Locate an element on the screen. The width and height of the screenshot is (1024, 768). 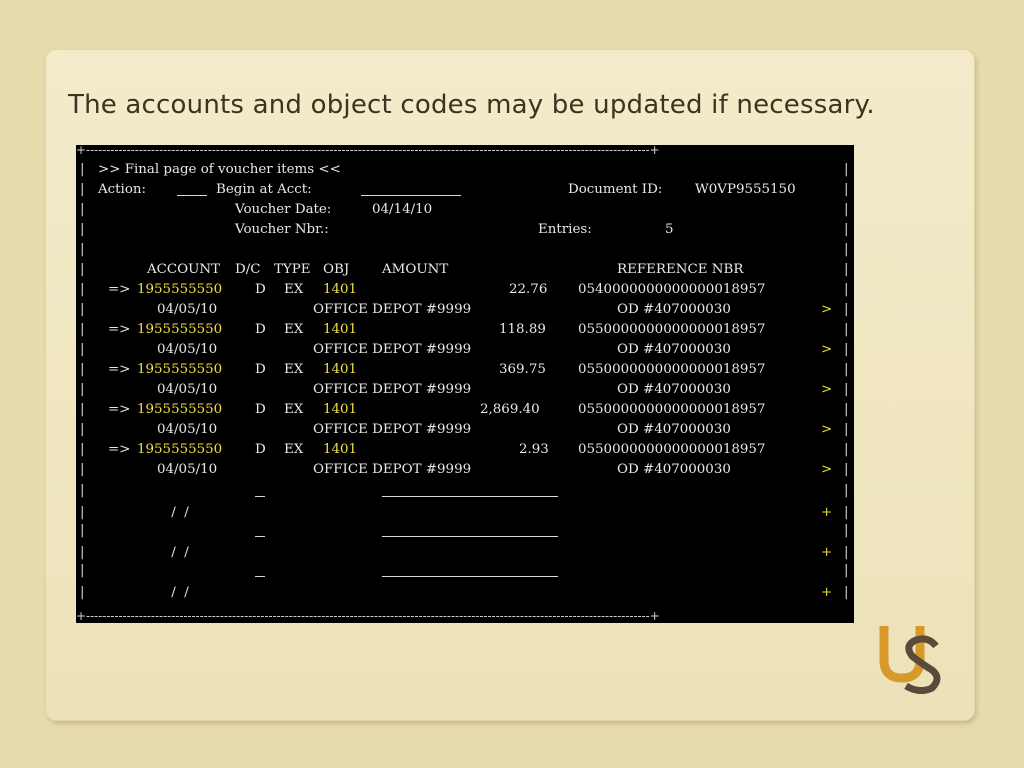
column-header-reference: REFERENCE NBR is located at coordinates (680, 269).